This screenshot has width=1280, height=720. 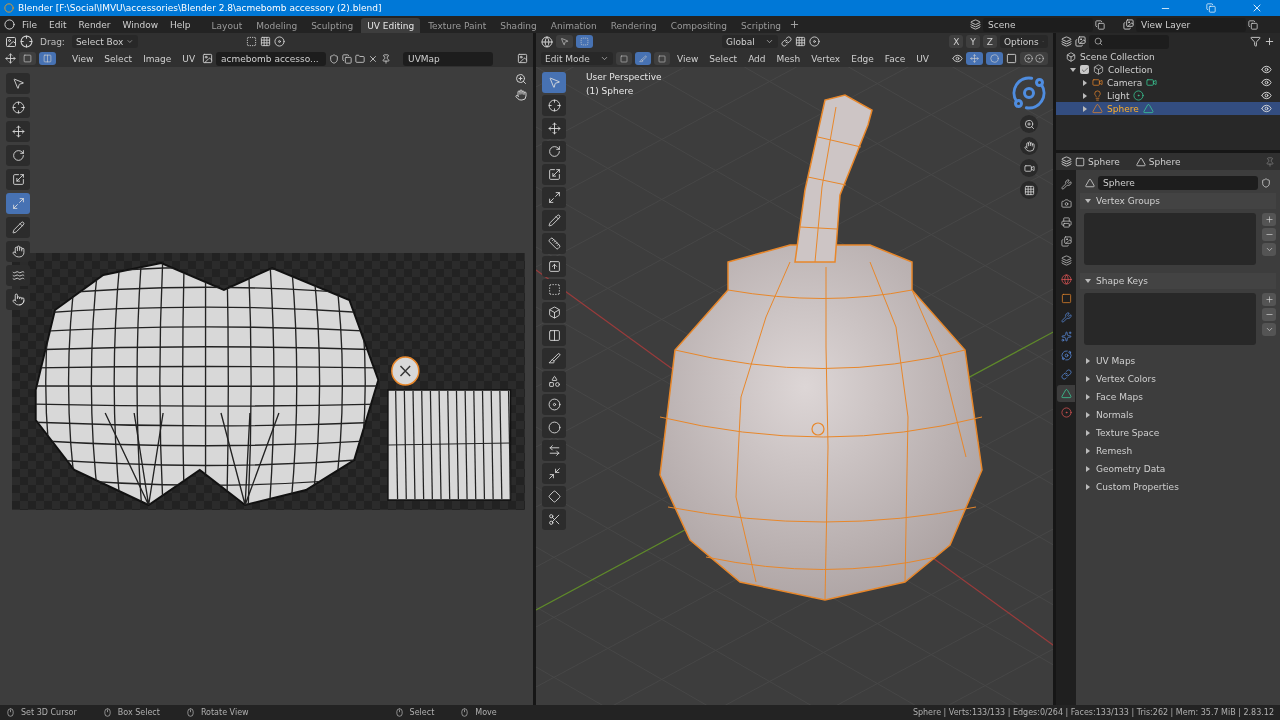 What do you see at coordinates (1125, 82) in the screenshot?
I see `outliner-item-label: Camera` at bounding box center [1125, 82].